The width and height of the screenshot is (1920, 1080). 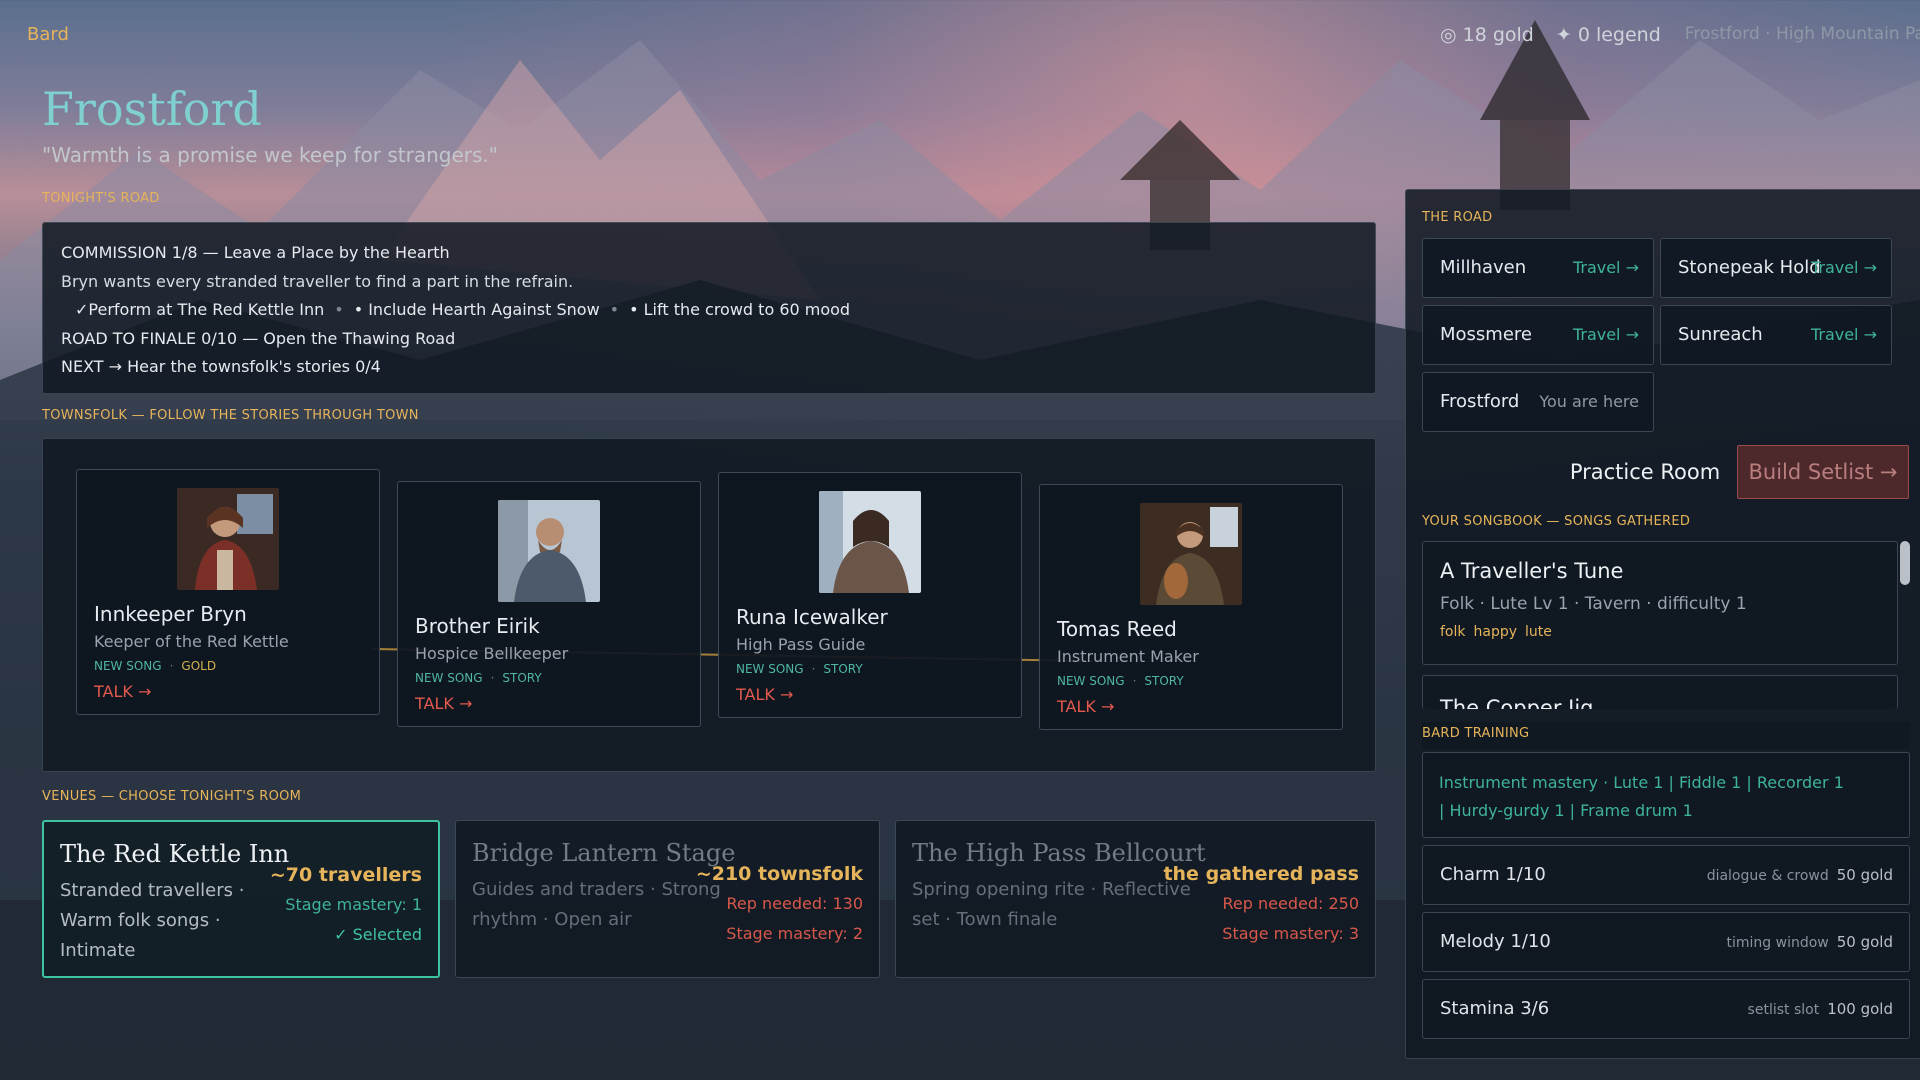 I want to click on song-meta: Folk · Lute Lv 1 · Tavern · difficulty 1, so click(x=1593, y=604).